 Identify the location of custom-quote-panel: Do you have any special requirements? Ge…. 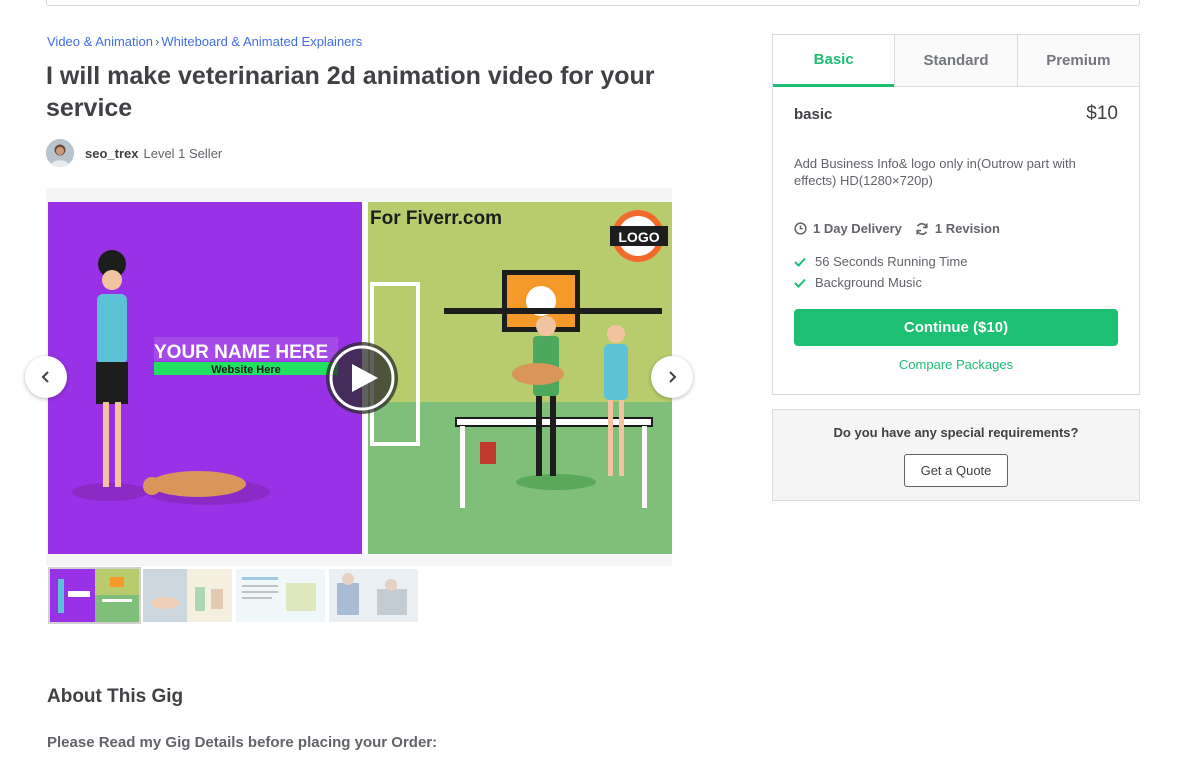
(956, 455).